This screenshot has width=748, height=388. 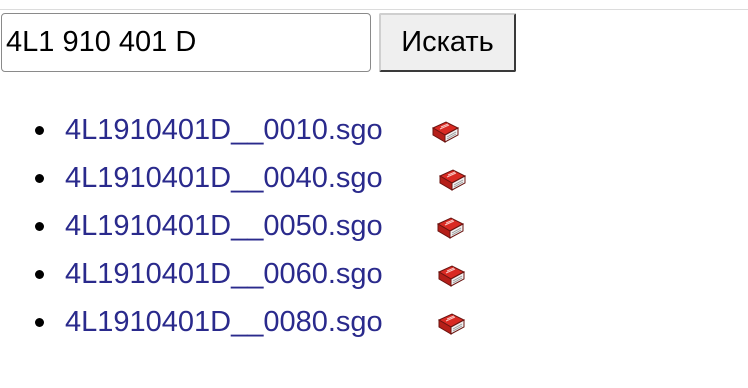 What do you see at coordinates (224, 274) in the screenshot?
I see `file-link: 4L1910401D__0060.sgo` at bounding box center [224, 274].